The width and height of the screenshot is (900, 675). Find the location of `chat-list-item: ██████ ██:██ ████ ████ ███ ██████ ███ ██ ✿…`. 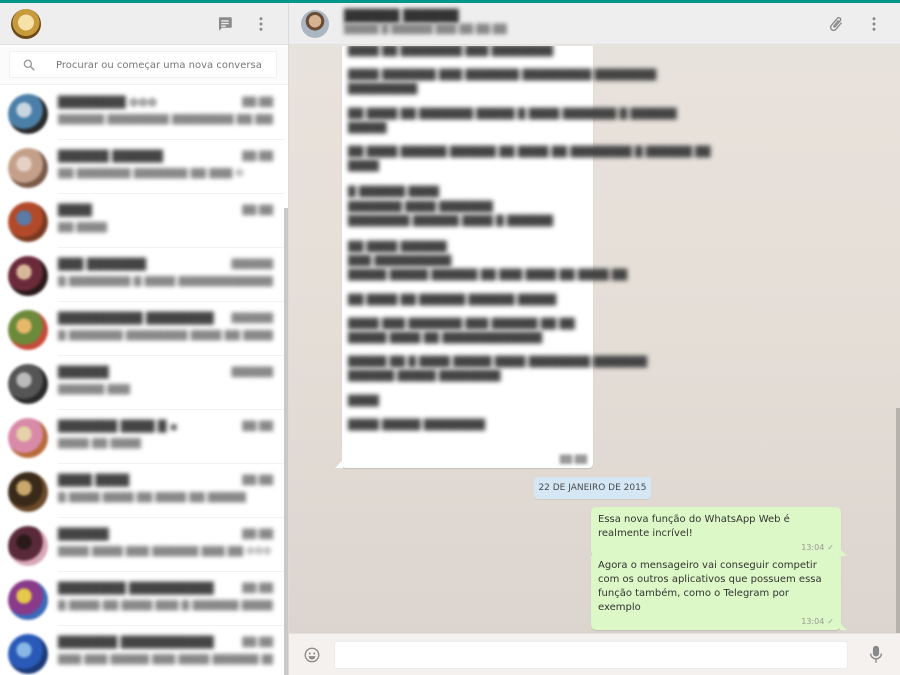

chat-list-item: ██████ ██:██ ████ ████ ███ ██████ ███ ██ ✿… is located at coordinates (142, 545).